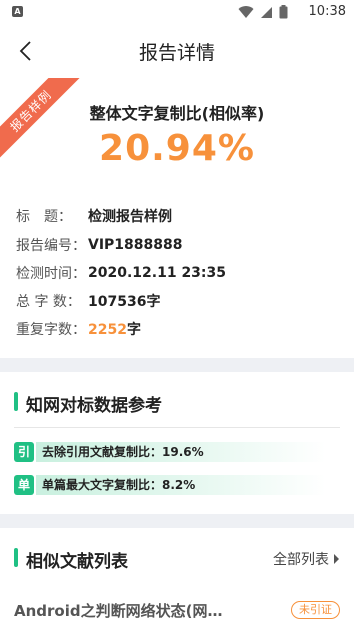 The image size is (354, 629). Describe the element at coordinates (77, 562) in the screenshot. I see `similar-title: 相似文献列表` at that location.